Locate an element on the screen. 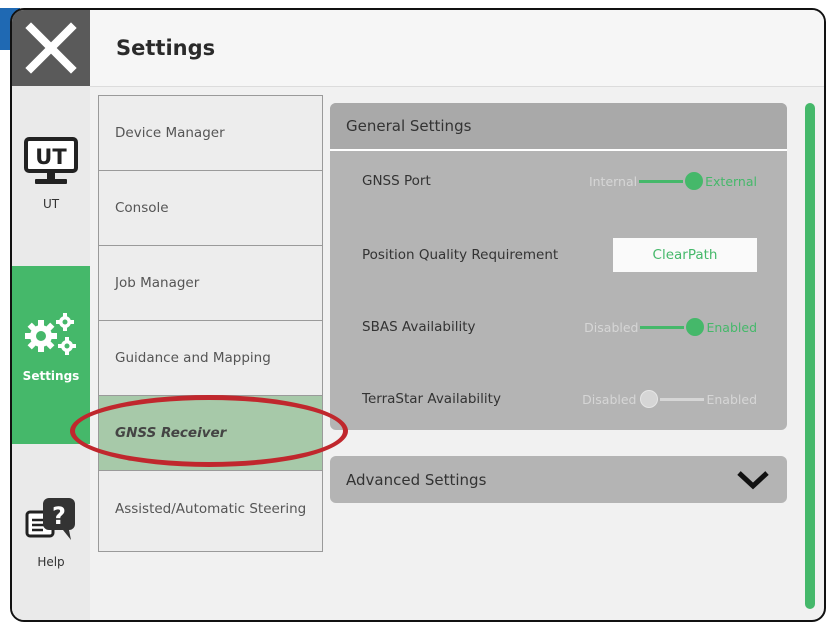 The image size is (835, 623). sbas-on-label: Enabled is located at coordinates (731, 327).